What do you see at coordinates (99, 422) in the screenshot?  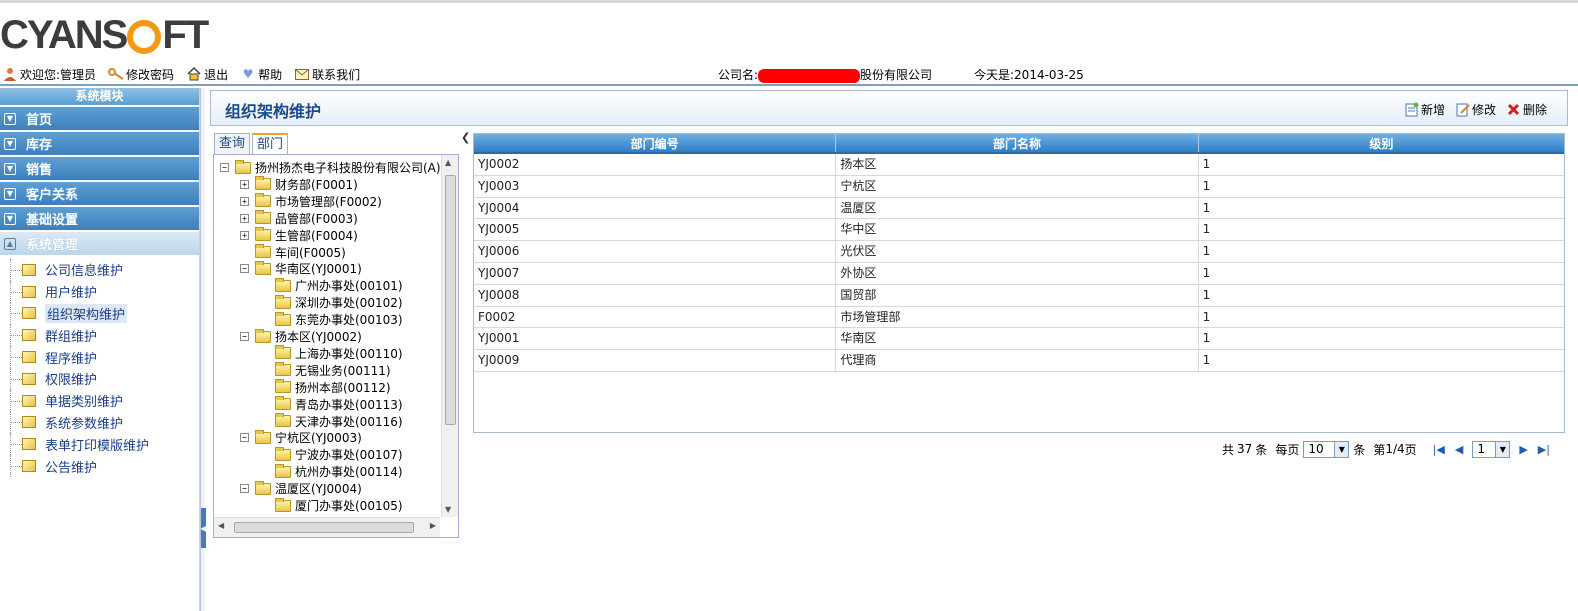 I see `sidebar-item-sys-params: 系统参数维护` at bounding box center [99, 422].